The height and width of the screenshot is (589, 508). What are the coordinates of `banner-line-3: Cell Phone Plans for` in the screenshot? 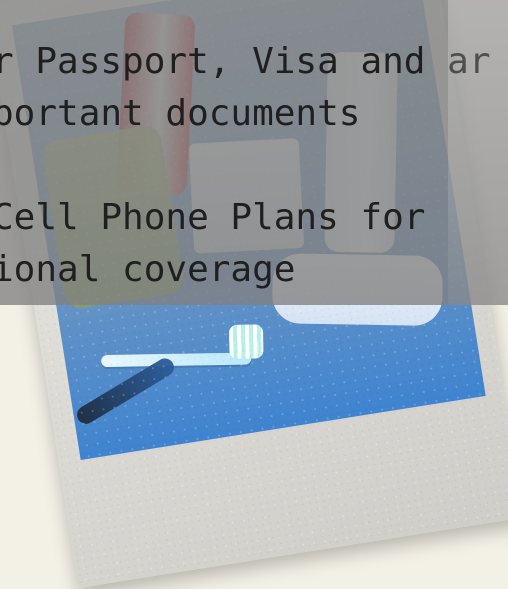 It's located at (213, 217).